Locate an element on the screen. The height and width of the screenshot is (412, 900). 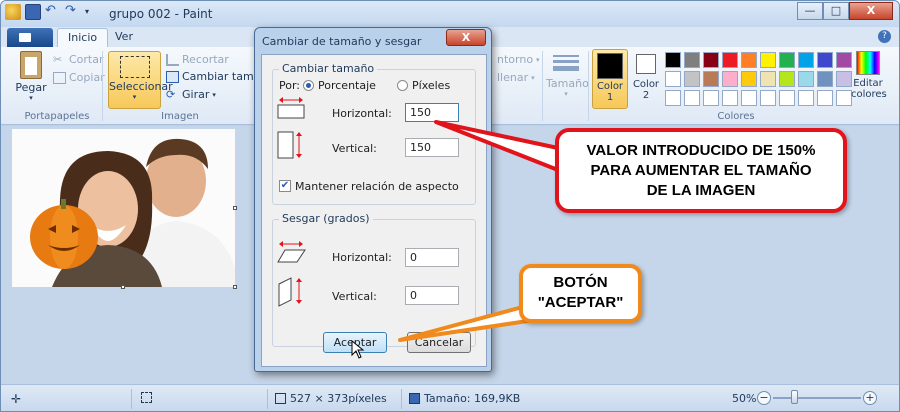
group-label-colores: Colores is located at coordinates (736, 116).